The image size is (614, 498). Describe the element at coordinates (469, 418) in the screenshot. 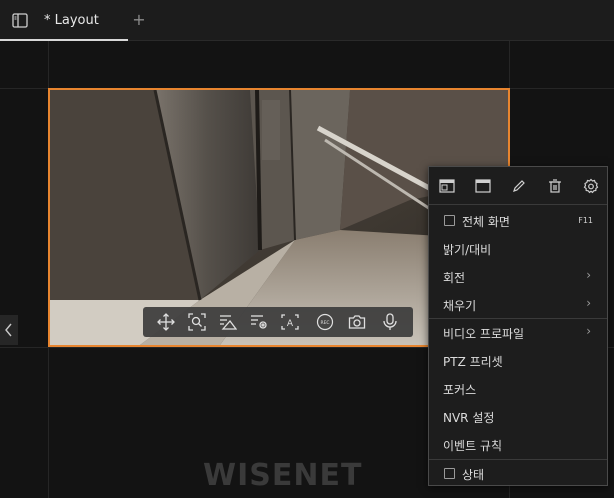

I see `menu-item-label: NVR 설정` at that location.